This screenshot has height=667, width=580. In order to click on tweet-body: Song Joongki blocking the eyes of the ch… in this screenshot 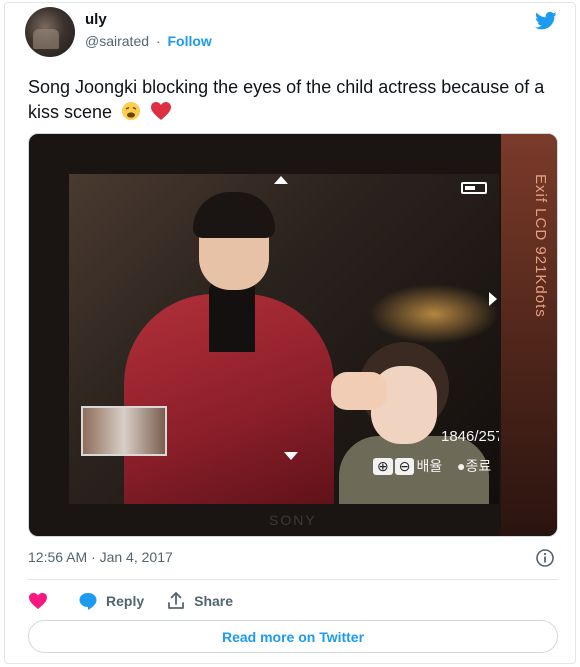, I will do `click(286, 99)`.